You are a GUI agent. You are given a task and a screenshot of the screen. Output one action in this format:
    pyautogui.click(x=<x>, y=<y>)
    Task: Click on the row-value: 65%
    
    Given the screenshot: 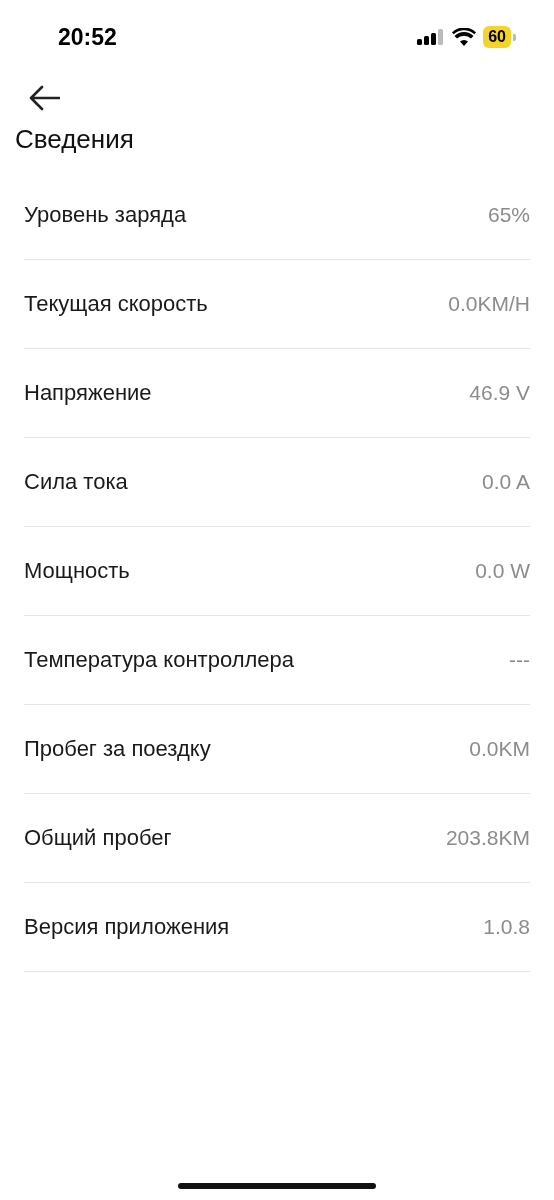 What is the action you would take?
    pyautogui.click(x=508, y=215)
    